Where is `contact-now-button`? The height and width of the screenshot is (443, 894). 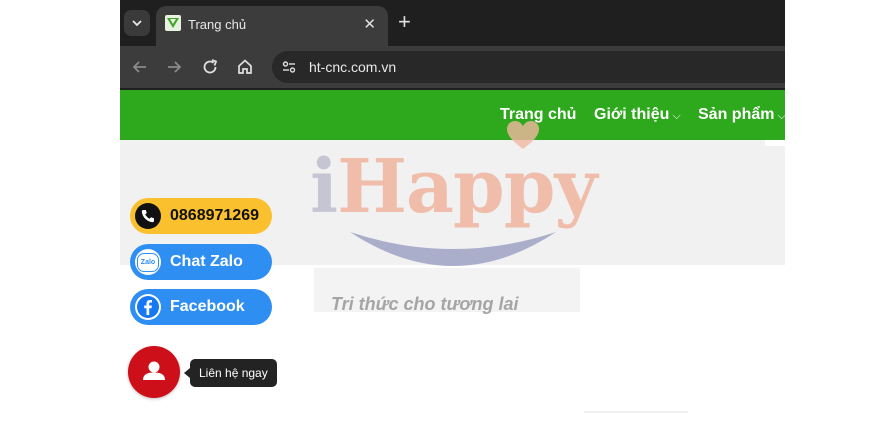 contact-now-button is located at coordinates (154, 372).